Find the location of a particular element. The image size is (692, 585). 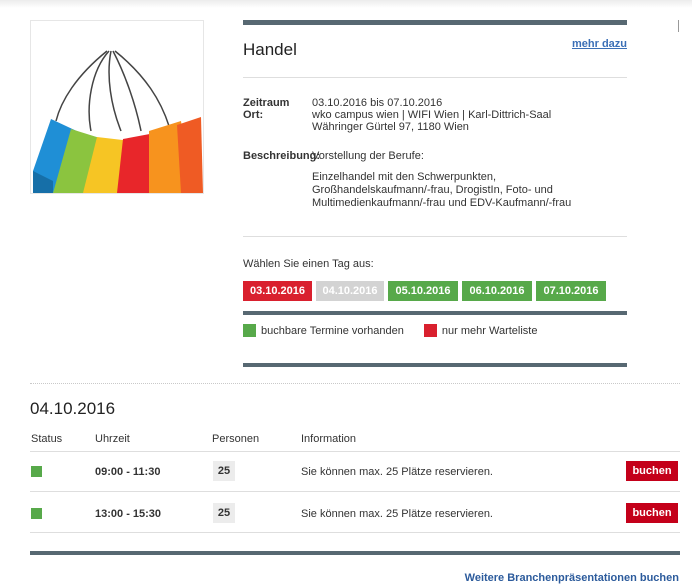

more-link: mehr dazu is located at coordinates (599, 44).